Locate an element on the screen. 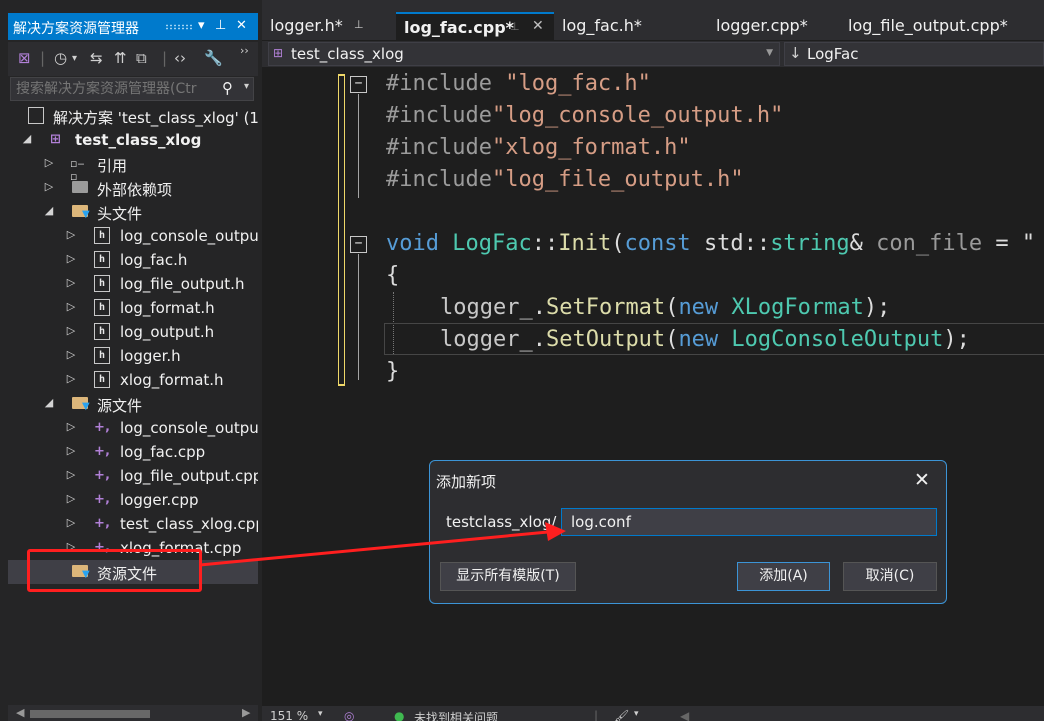 The width and height of the screenshot is (1044, 721). search-options-dropdown-icon: ▾ is located at coordinates (246, 86).